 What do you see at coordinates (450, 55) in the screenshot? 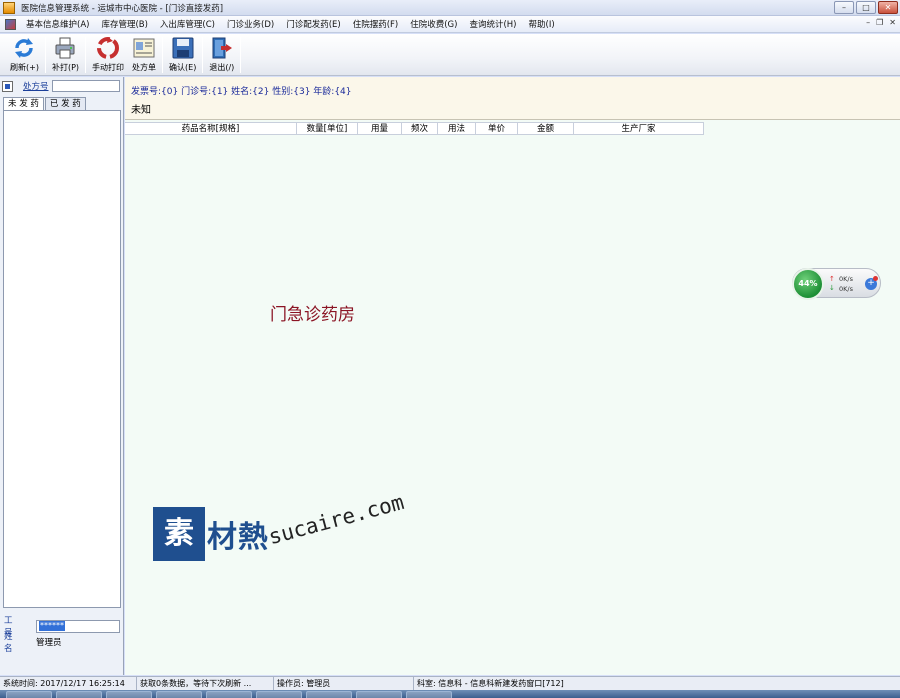
I see `toolbar: 刷新(+) 补打(P) 手动打印 处方单 确认(E) 退出(/)` at bounding box center [450, 55].